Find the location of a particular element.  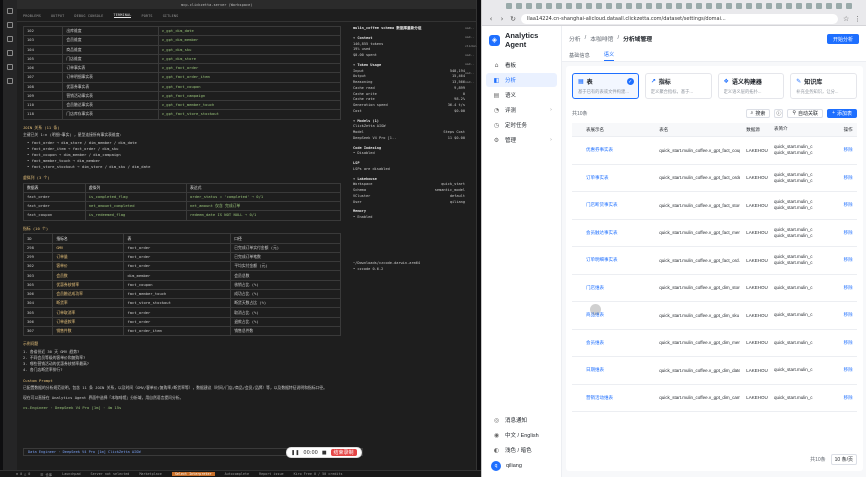

sidebar-bottom-item-1: ◉ 中文 / English is located at coordinates (522, 435).